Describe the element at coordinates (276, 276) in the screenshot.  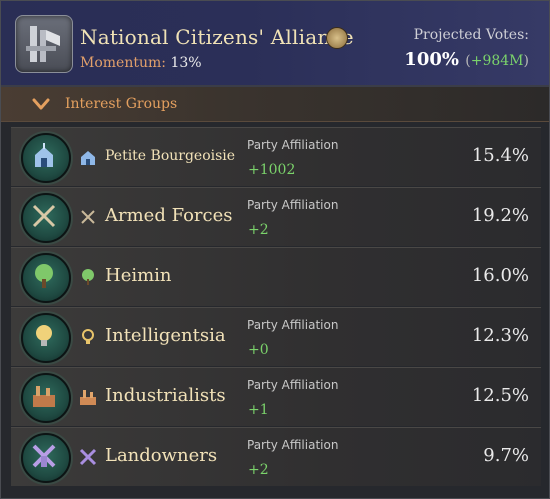
I see `interest-group-row: Heimin 16.0%` at that location.